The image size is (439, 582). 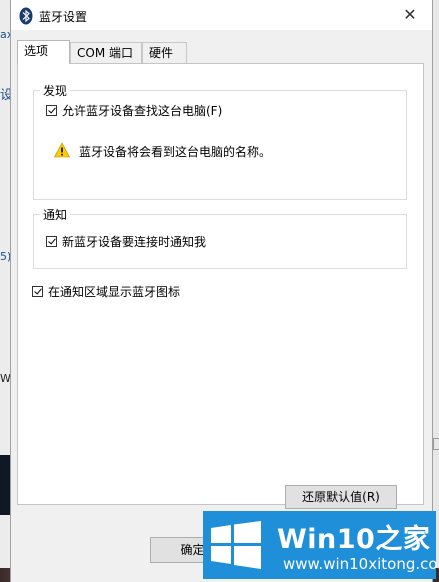 What do you see at coordinates (5, 485) in the screenshot?
I see `background-image` at bounding box center [5, 485].